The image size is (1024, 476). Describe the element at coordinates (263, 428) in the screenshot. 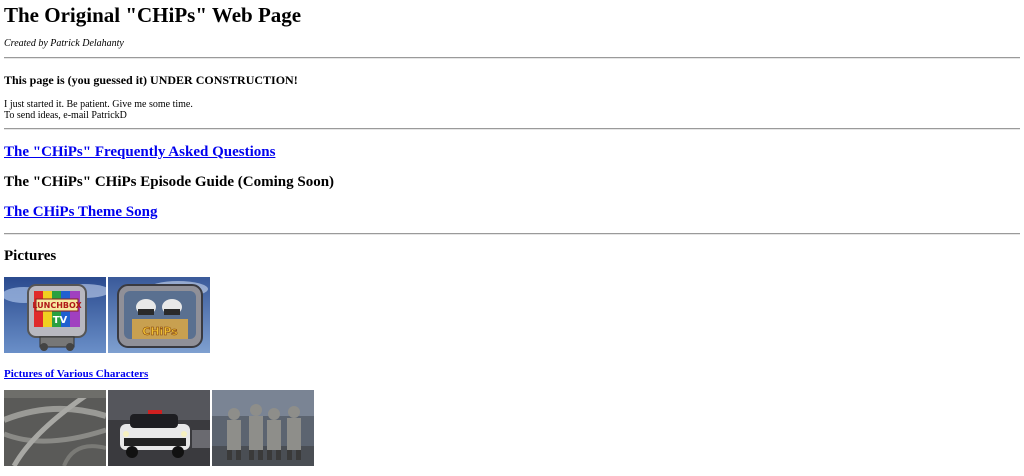

I see `officers-group-image` at that location.